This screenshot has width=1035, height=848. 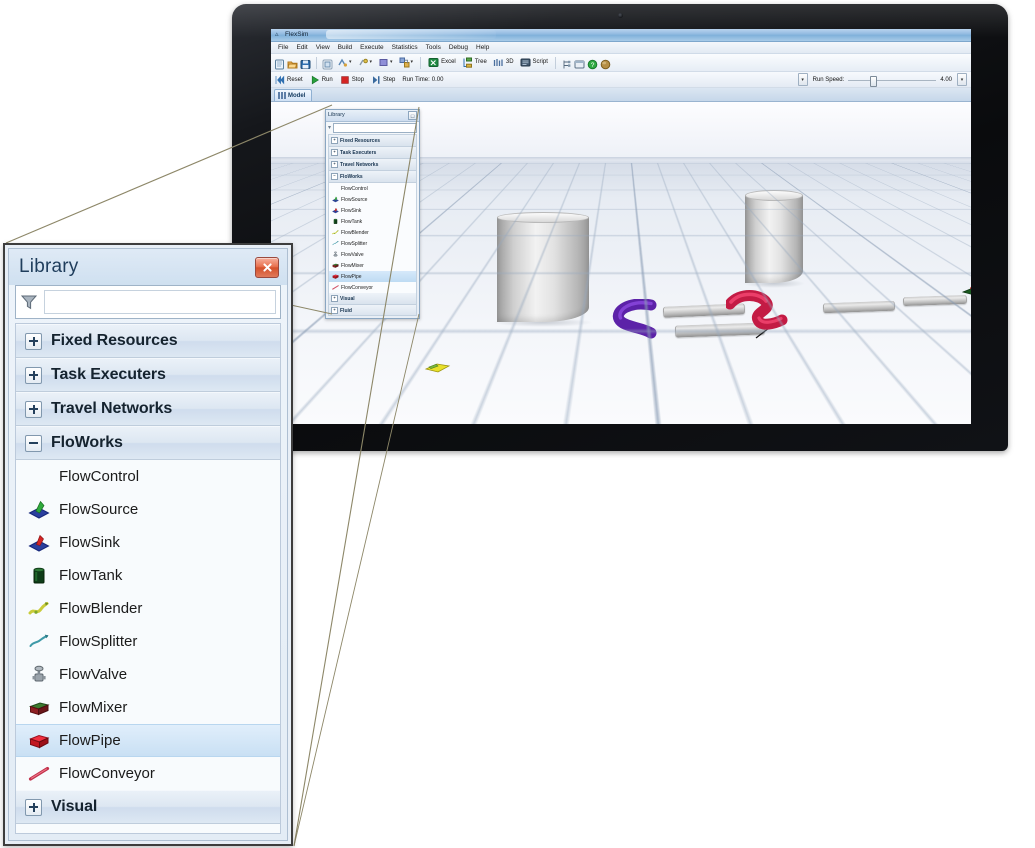 I want to click on library-item-flowpipe: FlowPipe, so click(x=148, y=740).